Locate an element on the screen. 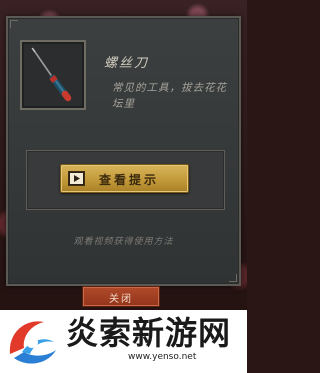 Image resolution: width=320 pixels, height=373 pixels. item-description: 常见的工具，拔去花花坛里 is located at coordinates (169, 96).